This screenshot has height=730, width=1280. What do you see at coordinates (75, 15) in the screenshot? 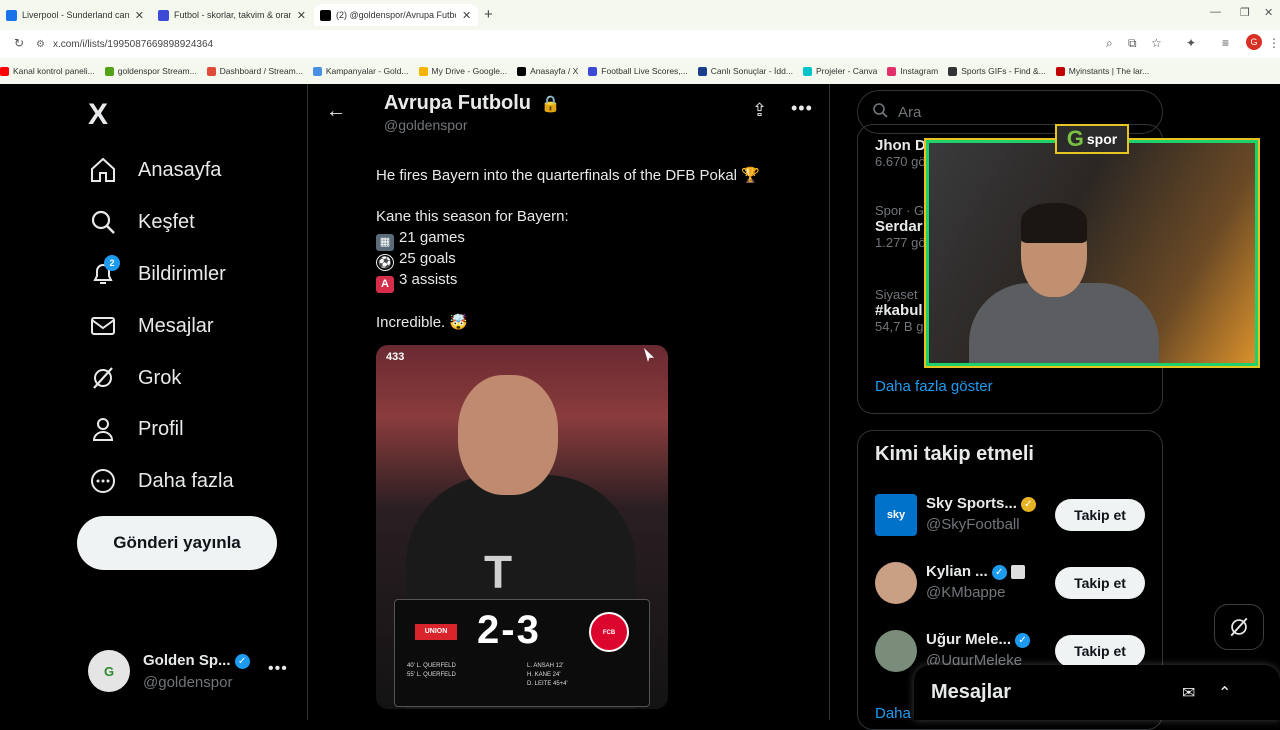
I see `tab-liverpool: Liverpool - Sunderland canlı skor ✕` at bounding box center [75, 15].